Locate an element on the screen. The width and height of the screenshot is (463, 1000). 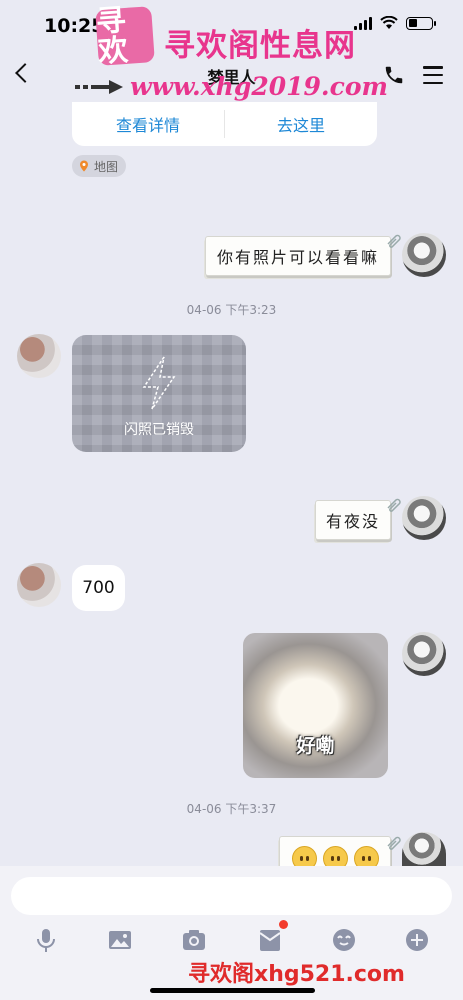
home-indicator is located at coordinates (232, 990).